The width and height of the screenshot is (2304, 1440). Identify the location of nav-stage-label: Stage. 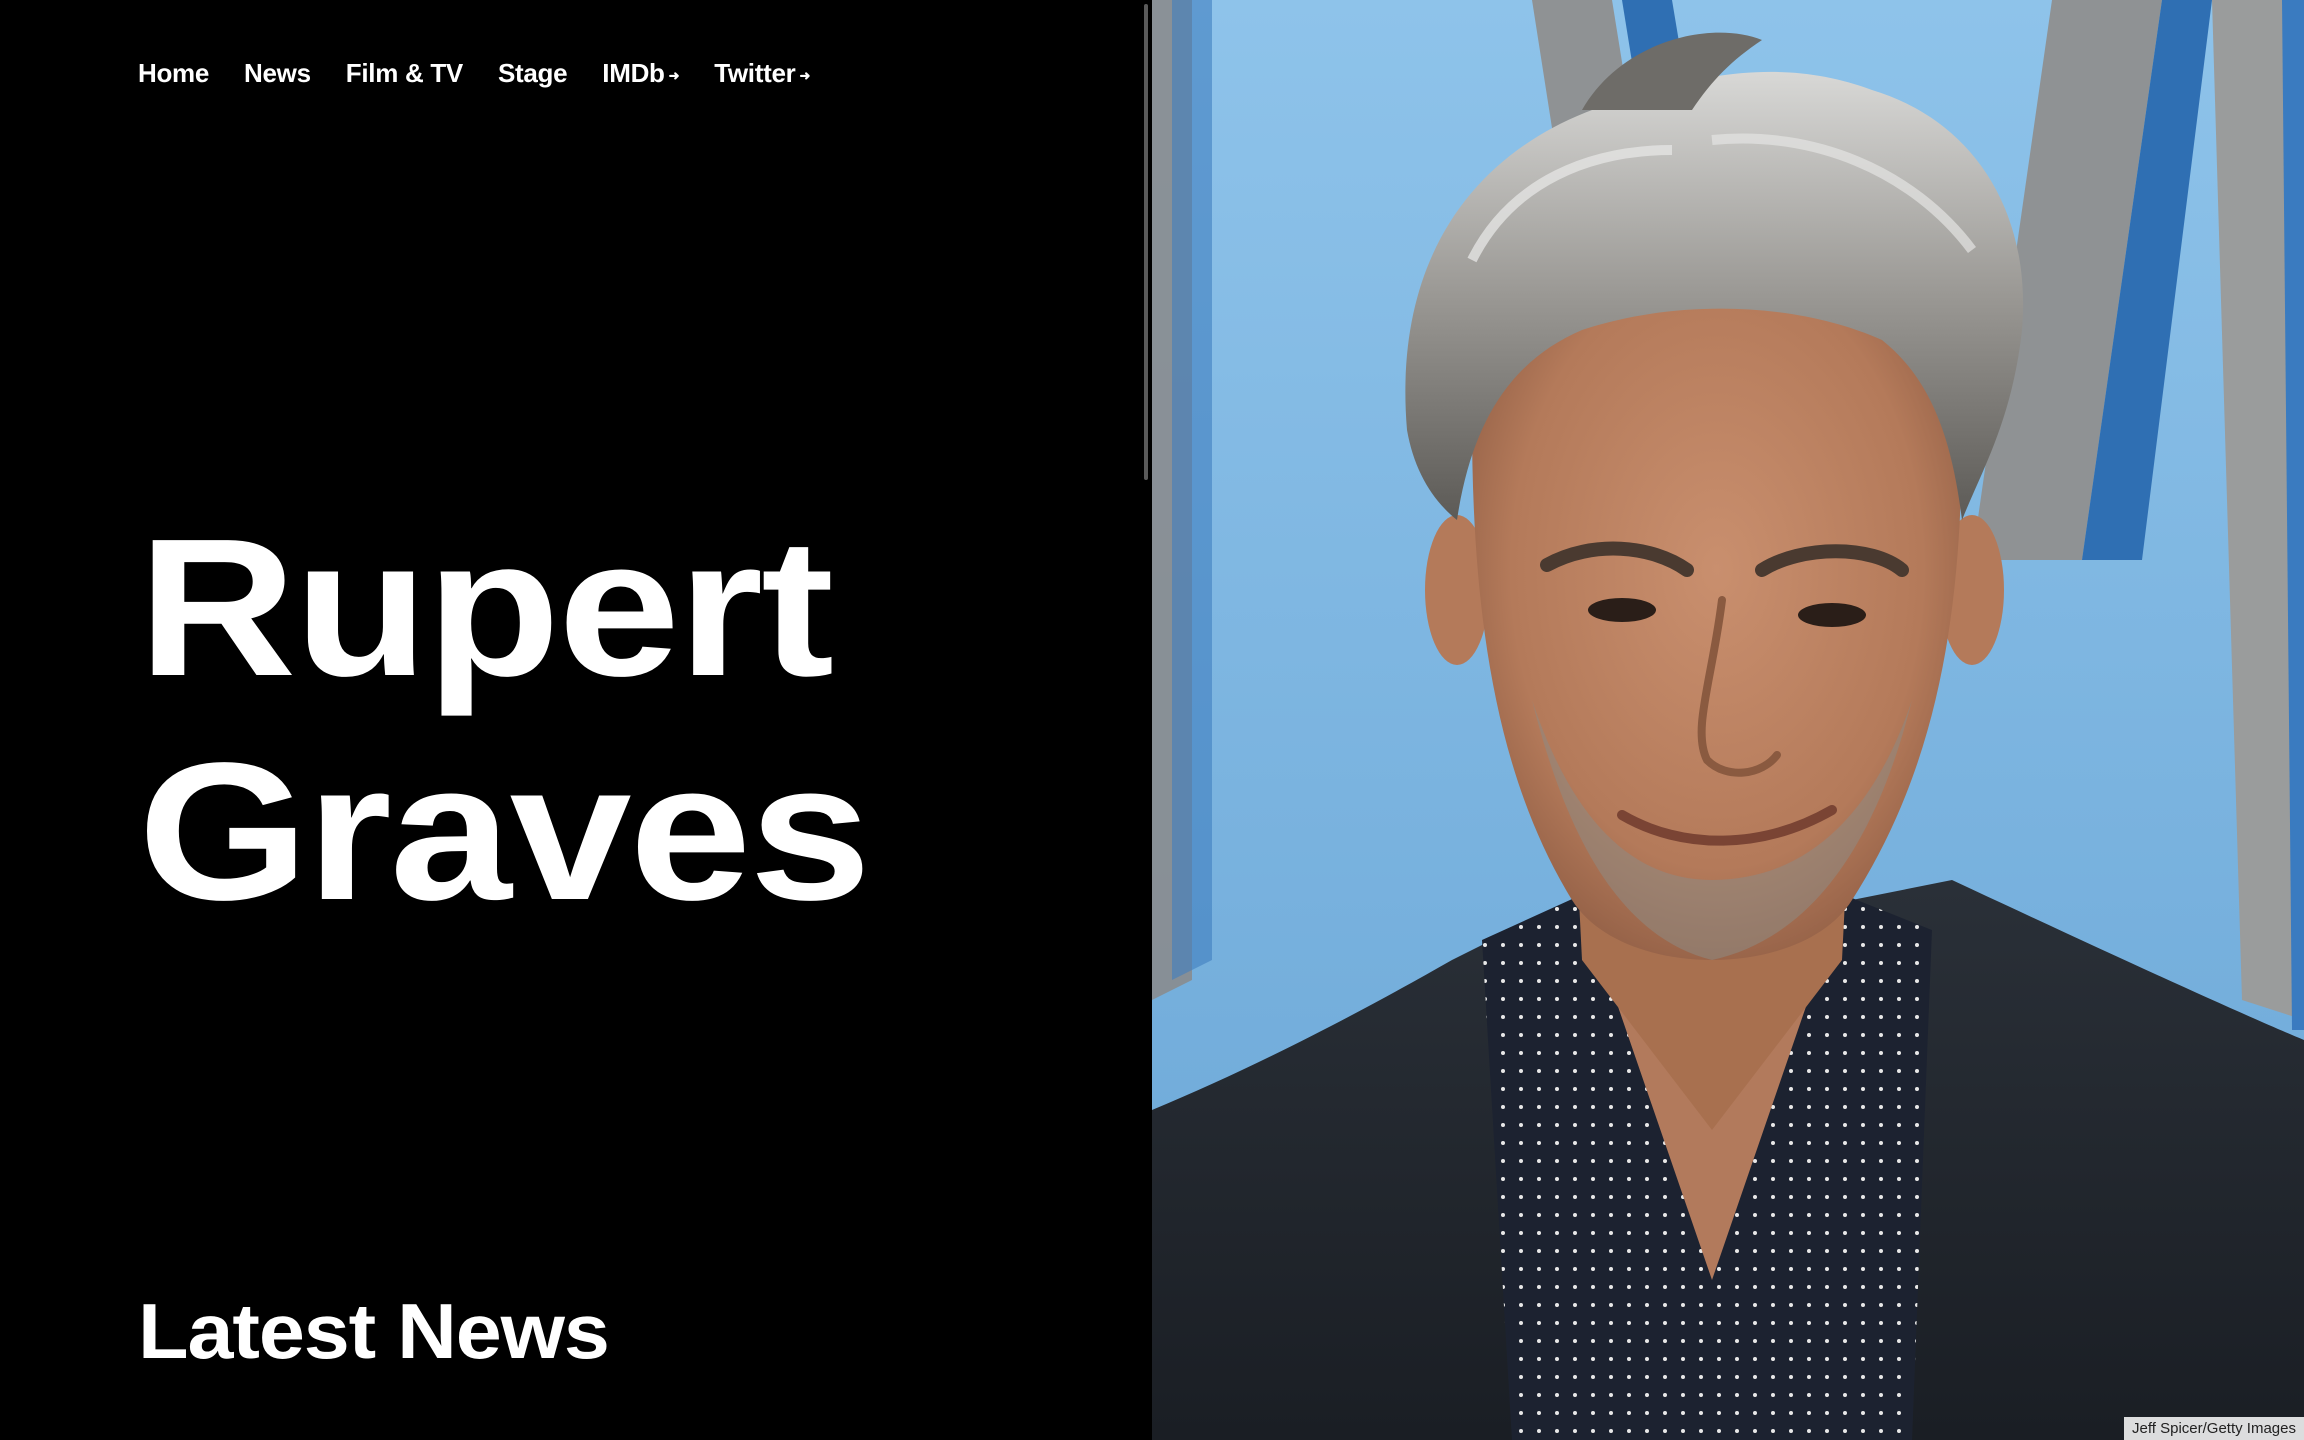
(532, 73).